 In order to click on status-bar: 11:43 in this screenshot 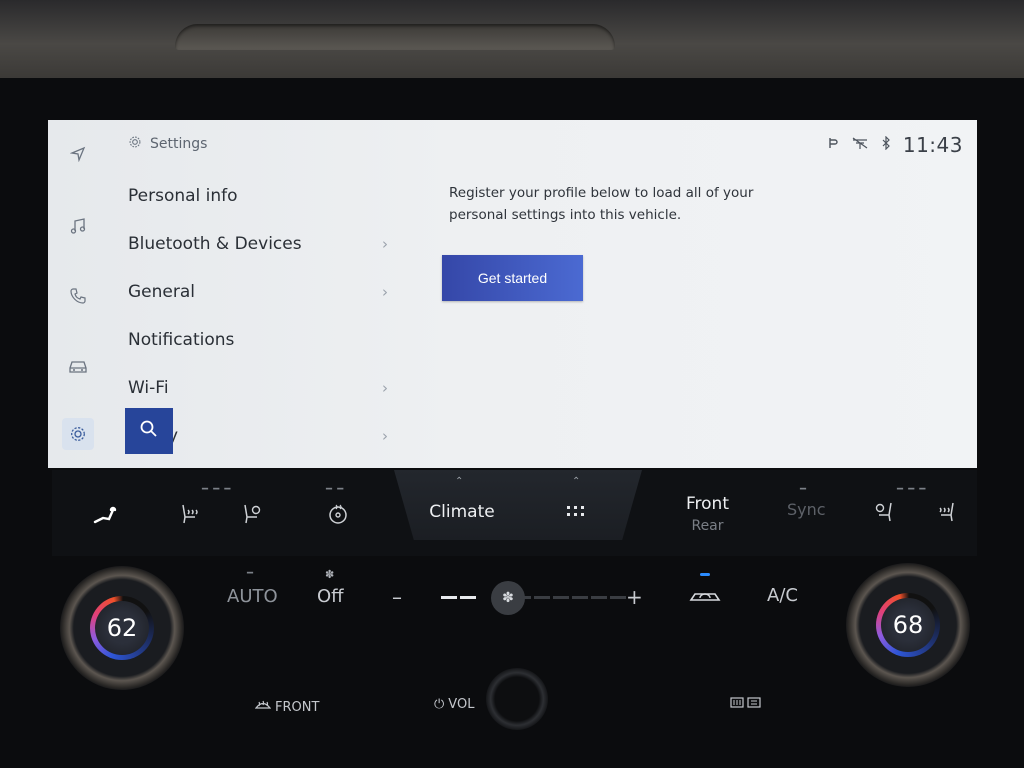, I will do `click(895, 145)`.